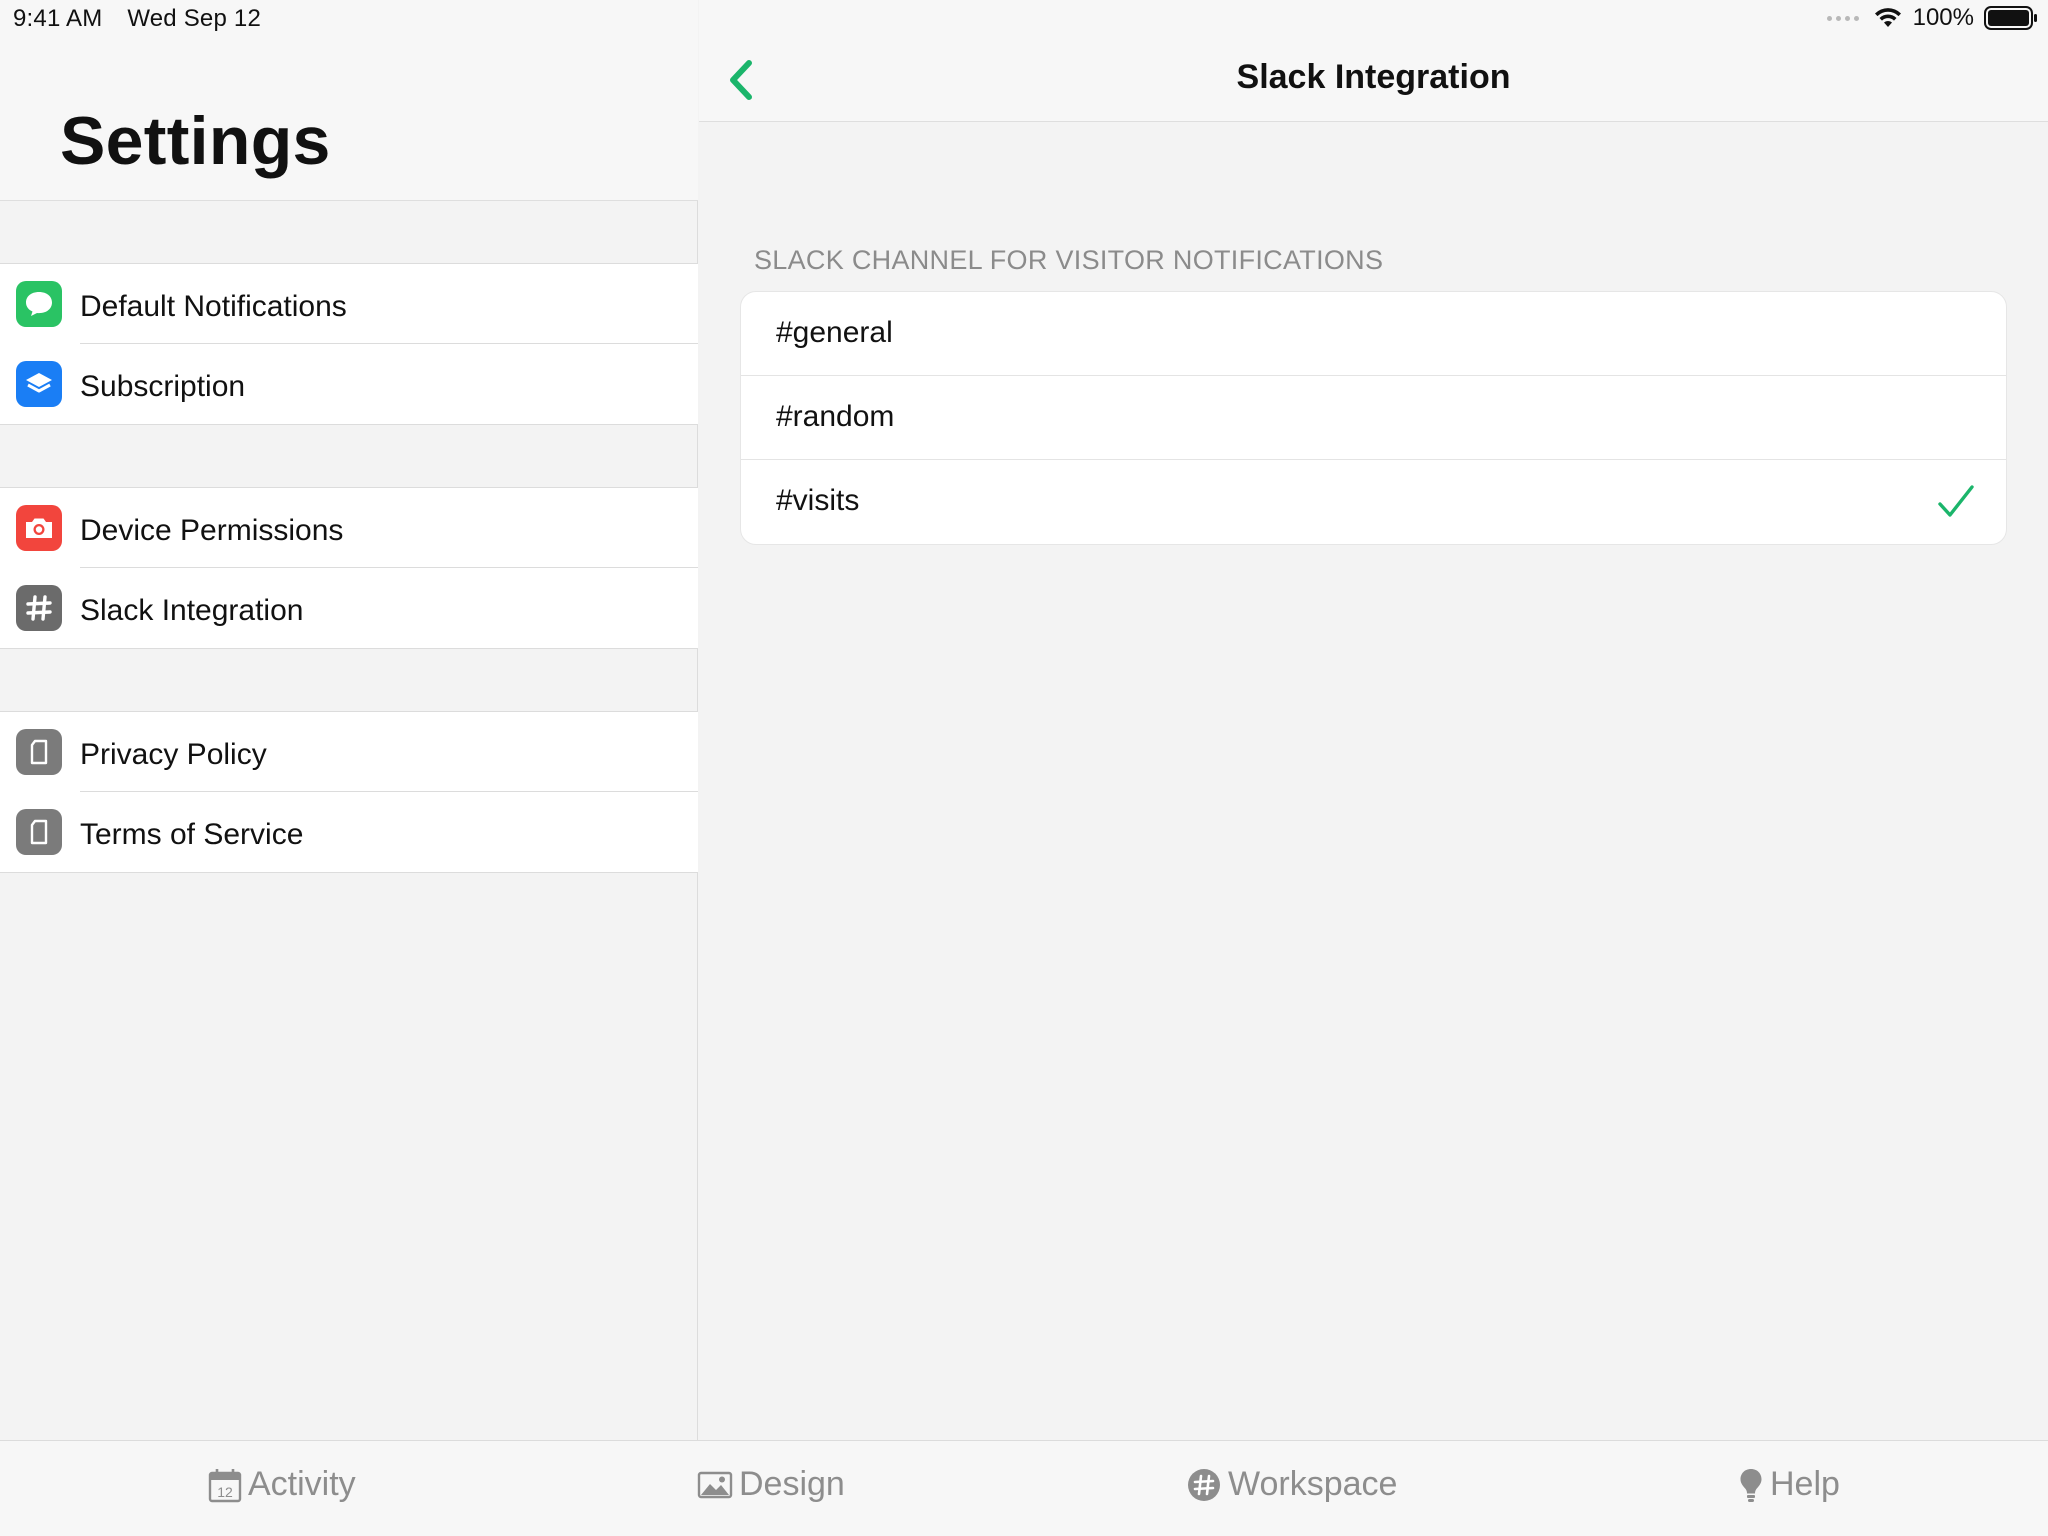  Describe the element at coordinates (58, 18) in the screenshot. I see `status-time: 9:41 AM` at that location.